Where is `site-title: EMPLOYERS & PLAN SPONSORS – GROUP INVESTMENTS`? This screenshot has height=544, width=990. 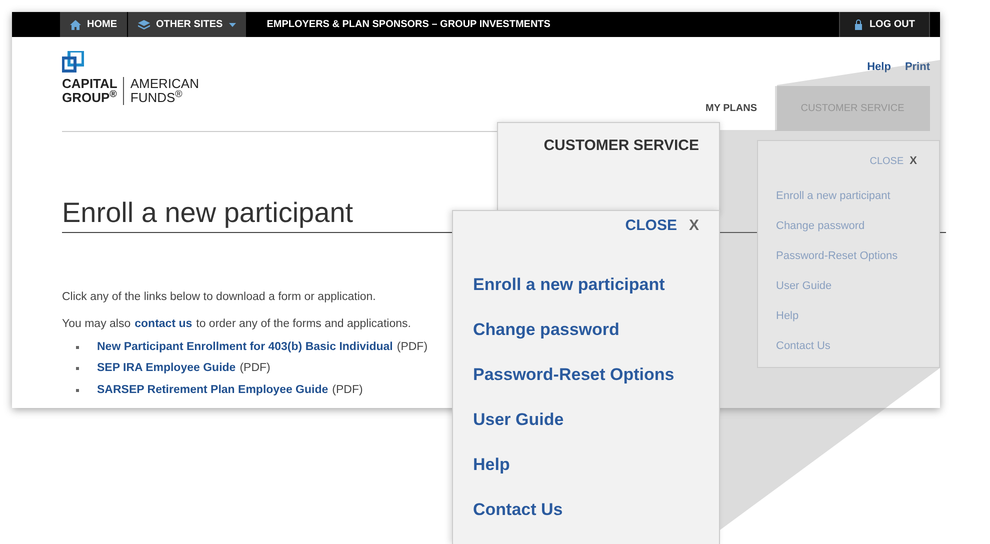
site-title: EMPLOYERS & PLAN SPONSORS – GROUP INVESTMENTS is located at coordinates (408, 25).